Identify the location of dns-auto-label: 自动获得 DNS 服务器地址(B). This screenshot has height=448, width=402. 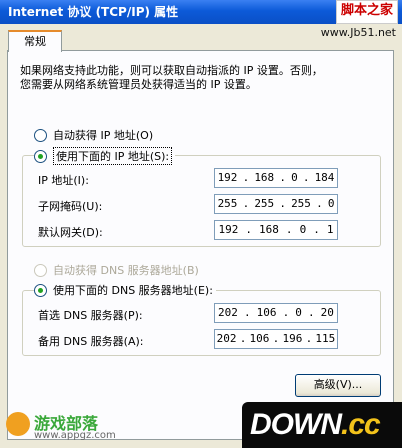
(126, 270).